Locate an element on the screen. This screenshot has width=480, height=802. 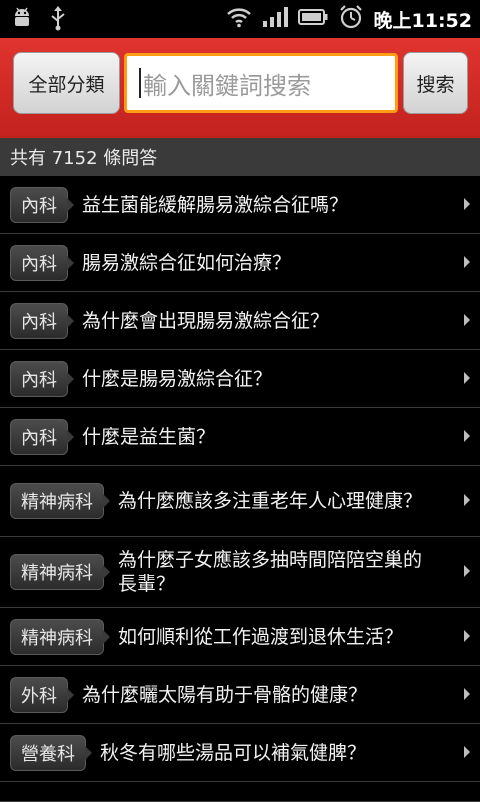
android-debug-icon is located at coordinates (22, 20).